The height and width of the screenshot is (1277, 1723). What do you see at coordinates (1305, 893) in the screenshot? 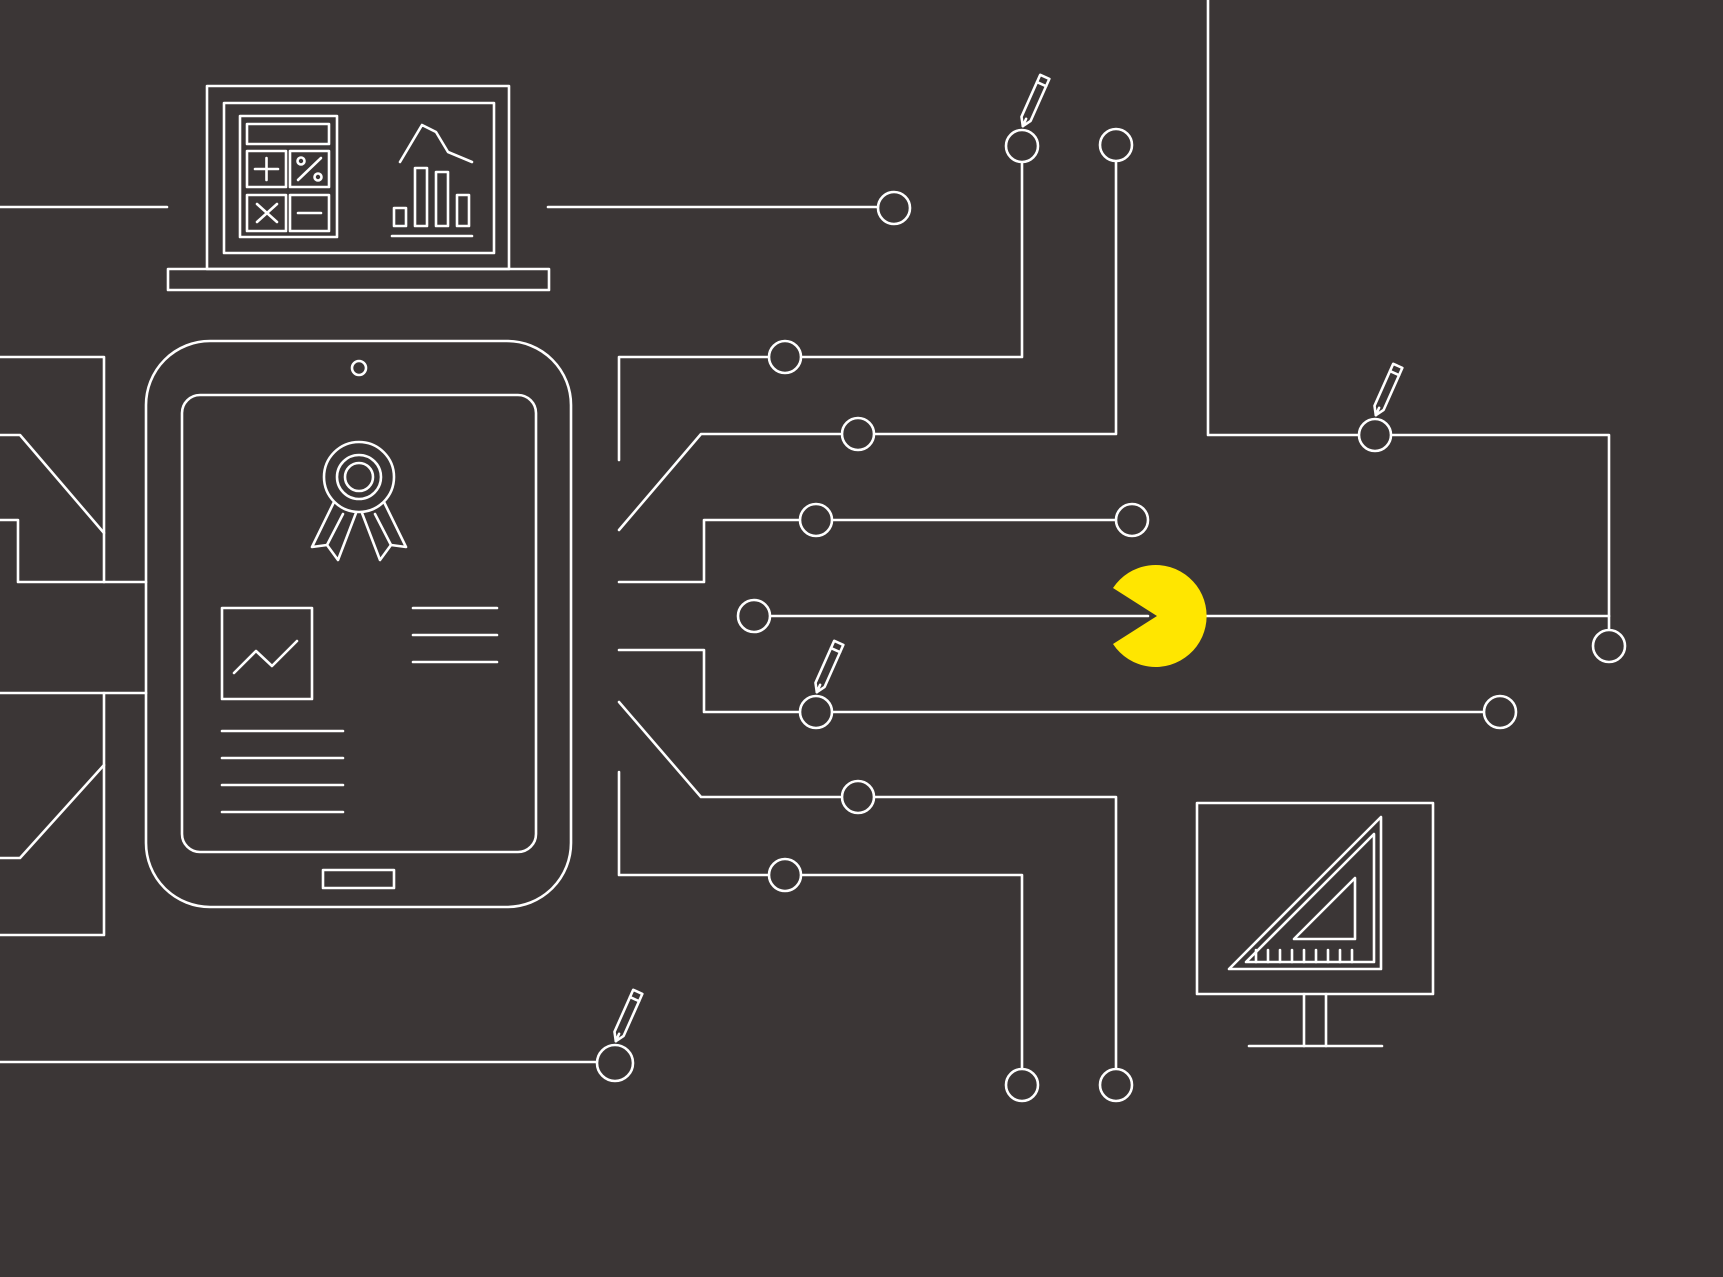
I see `set-square-icon` at bounding box center [1305, 893].